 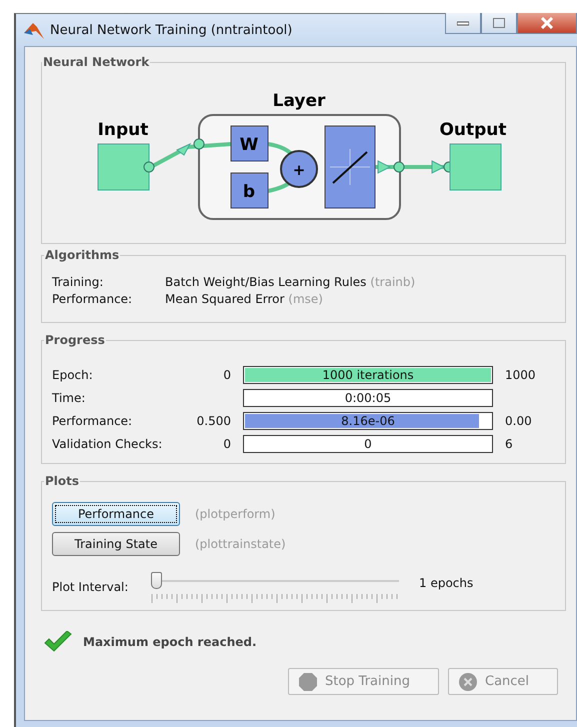 What do you see at coordinates (519, 421) in the screenshot?
I see `maximum-value: 0.00` at bounding box center [519, 421].